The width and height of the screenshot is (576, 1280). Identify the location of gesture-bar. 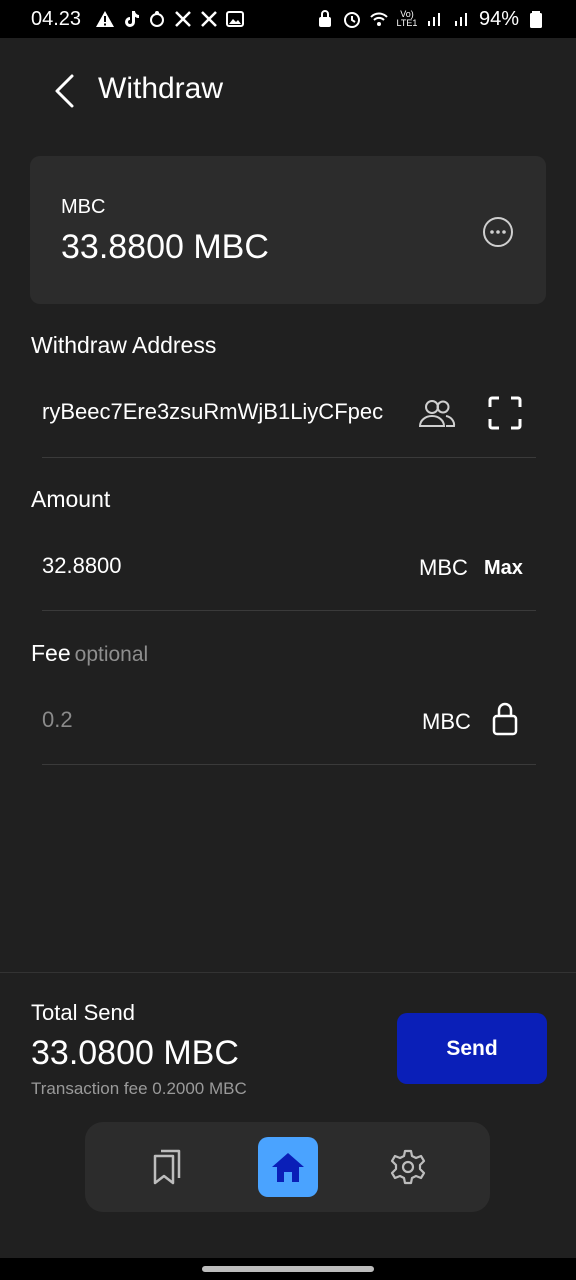
(288, 1269).